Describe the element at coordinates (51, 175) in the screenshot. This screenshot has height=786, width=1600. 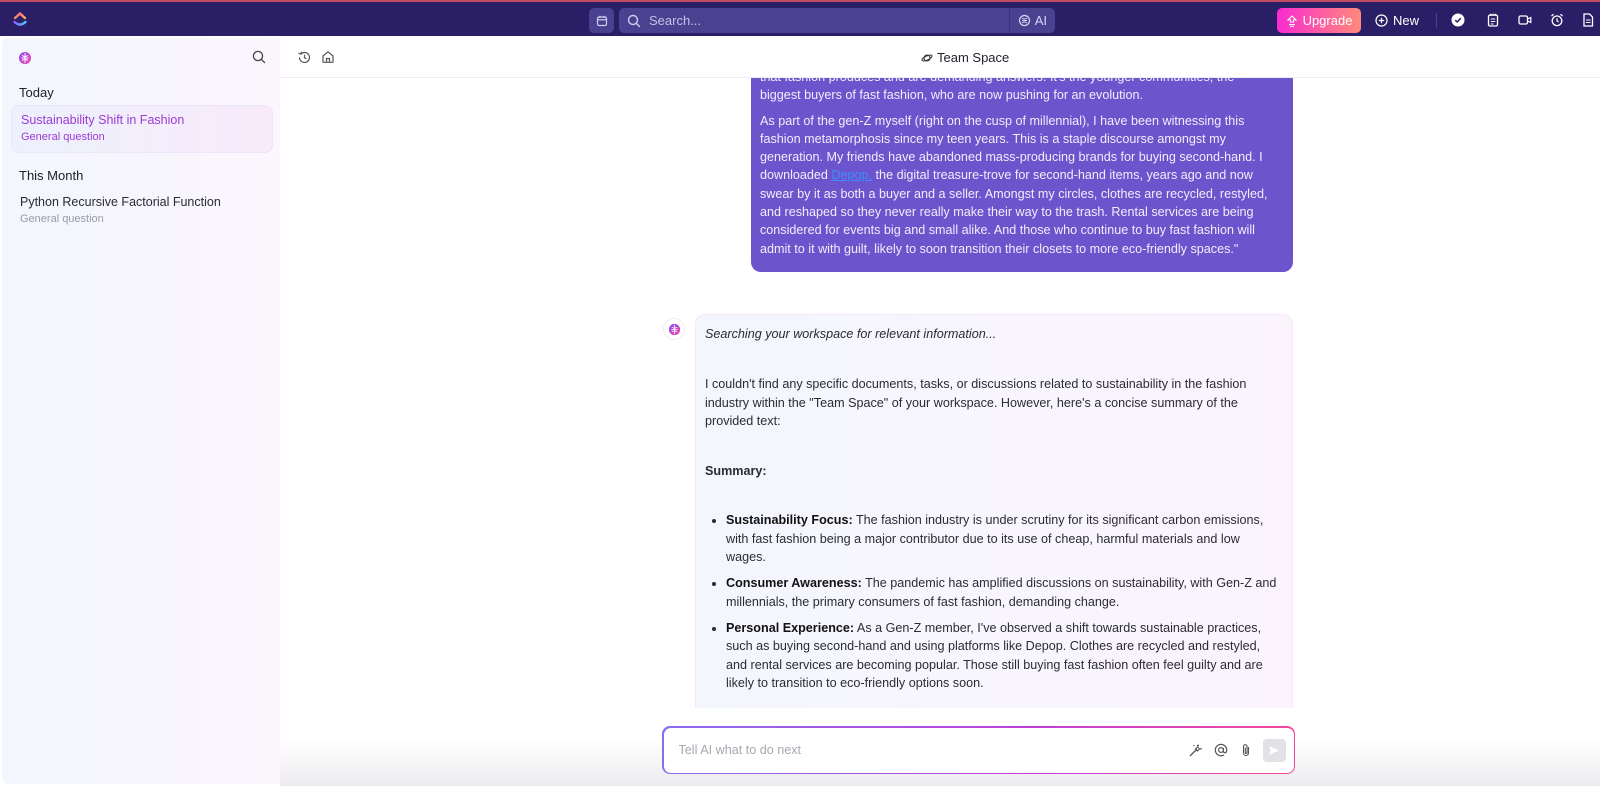
I see `section-title-this-month: This Month` at that location.